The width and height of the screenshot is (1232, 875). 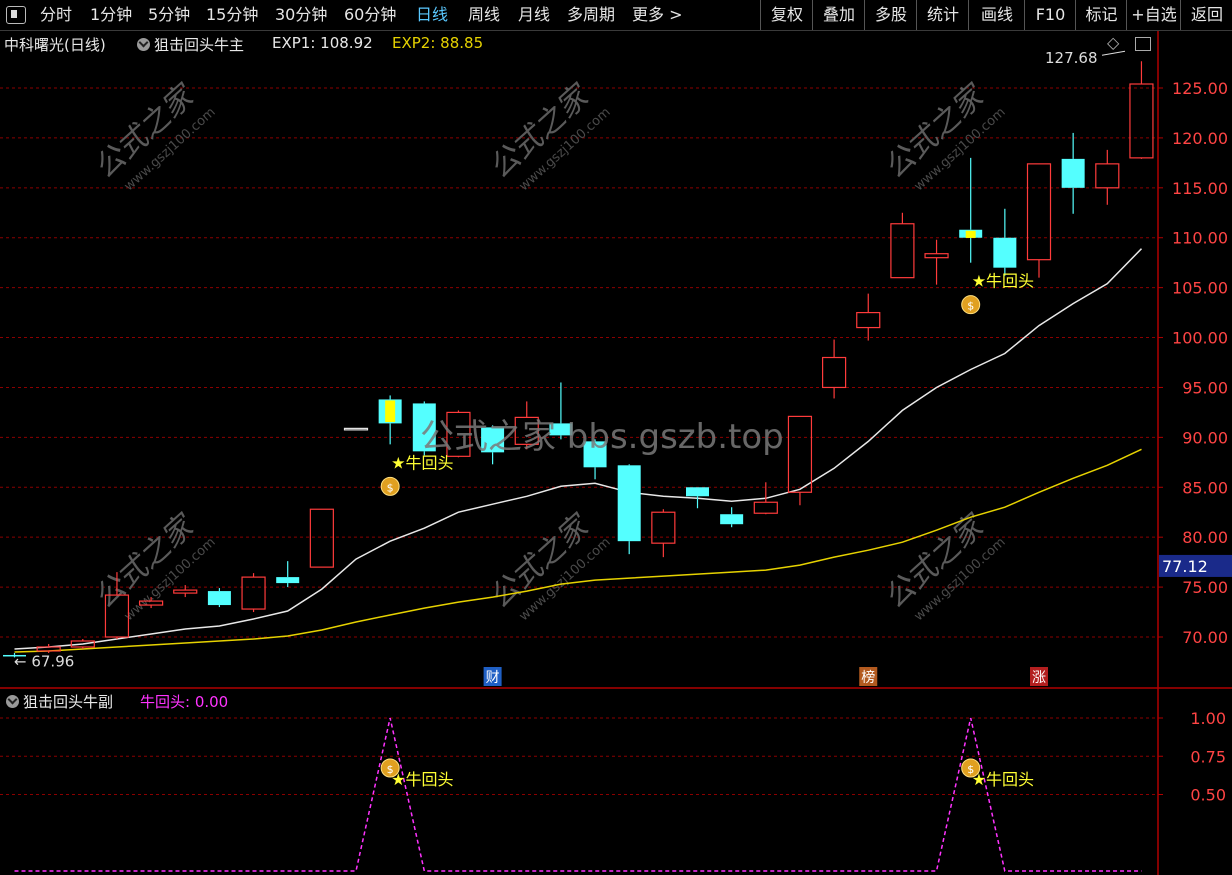 I want to click on period-tab-3: 15分钟, so click(x=232, y=15).